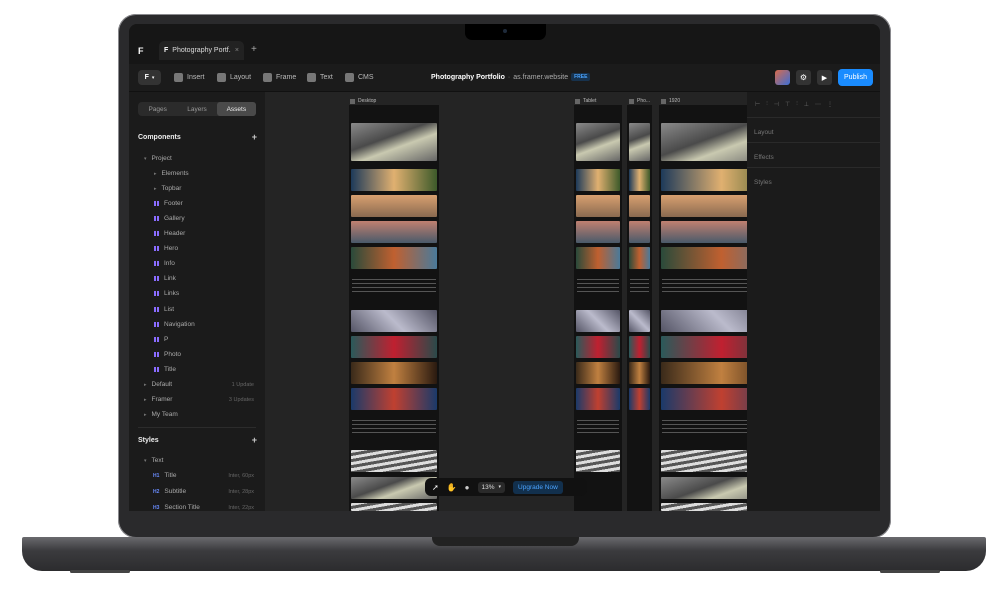 The width and height of the screenshot is (1005, 599). Describe the element at coordinates (178, 77) in the screenshot. I see `plus-icon` at that location.